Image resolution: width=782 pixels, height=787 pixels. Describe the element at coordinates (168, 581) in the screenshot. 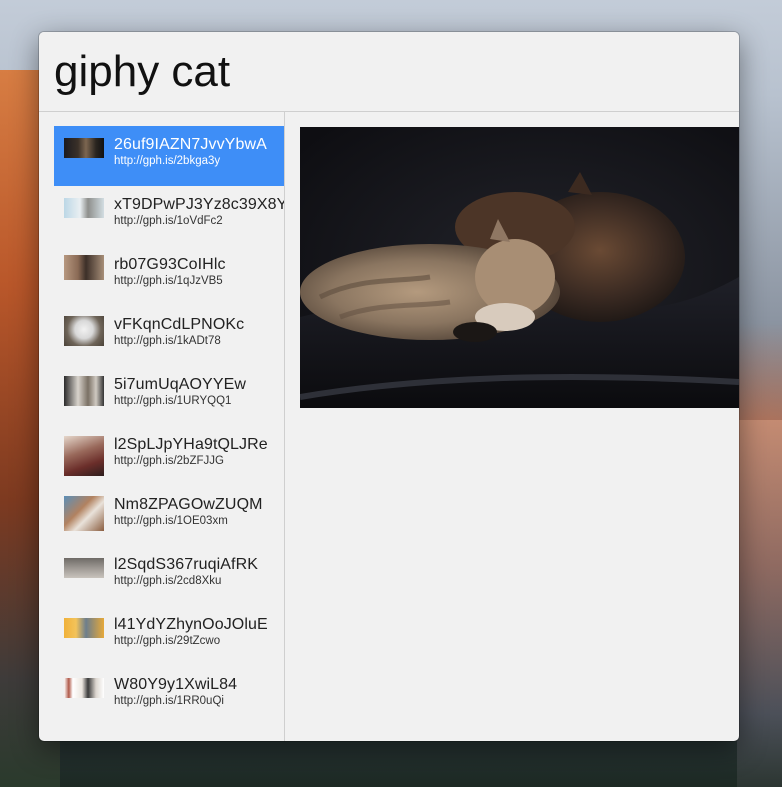

I see `result-url: http://gph.is/2cd8Xku` at that location.